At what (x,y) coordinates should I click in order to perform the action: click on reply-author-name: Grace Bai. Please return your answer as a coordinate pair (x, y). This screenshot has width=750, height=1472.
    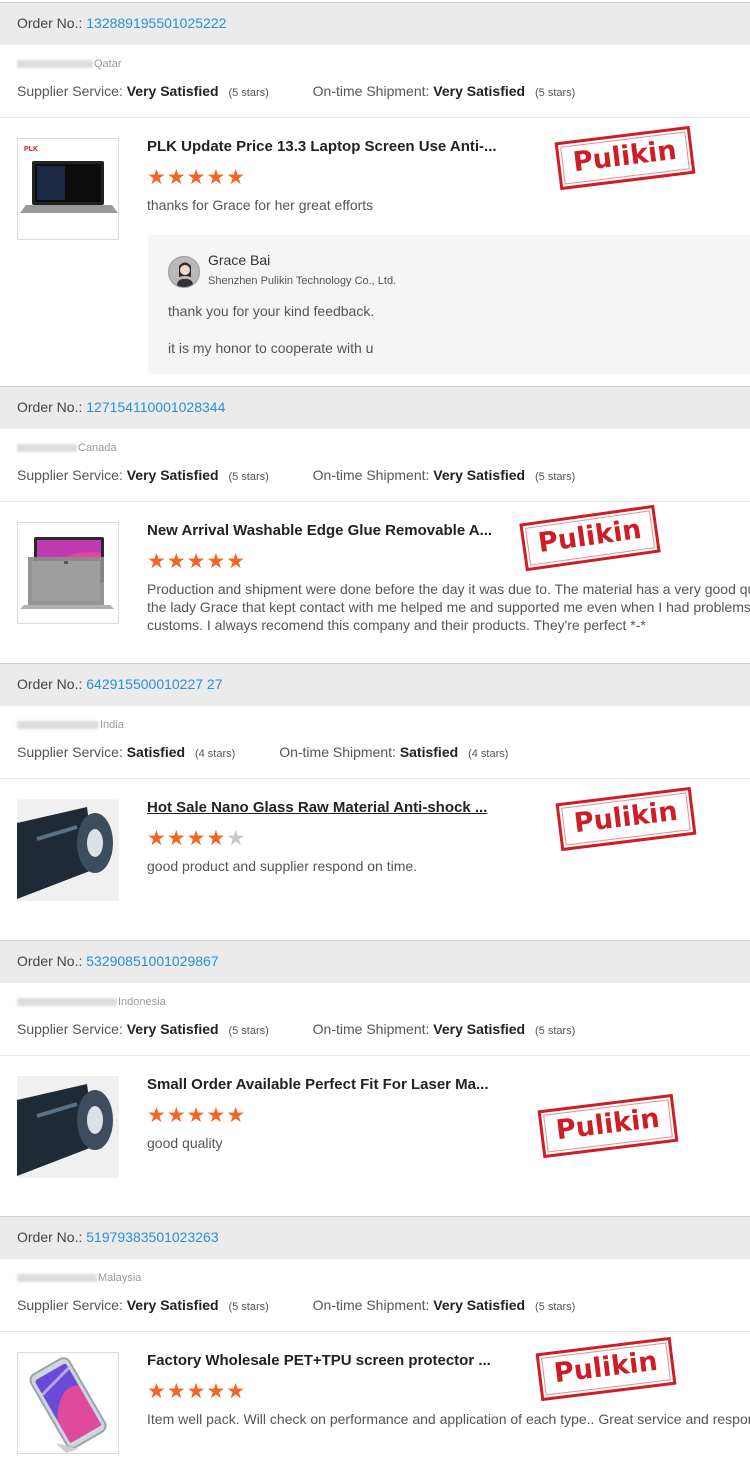
    Looking at the image, I should click on (239, 260).